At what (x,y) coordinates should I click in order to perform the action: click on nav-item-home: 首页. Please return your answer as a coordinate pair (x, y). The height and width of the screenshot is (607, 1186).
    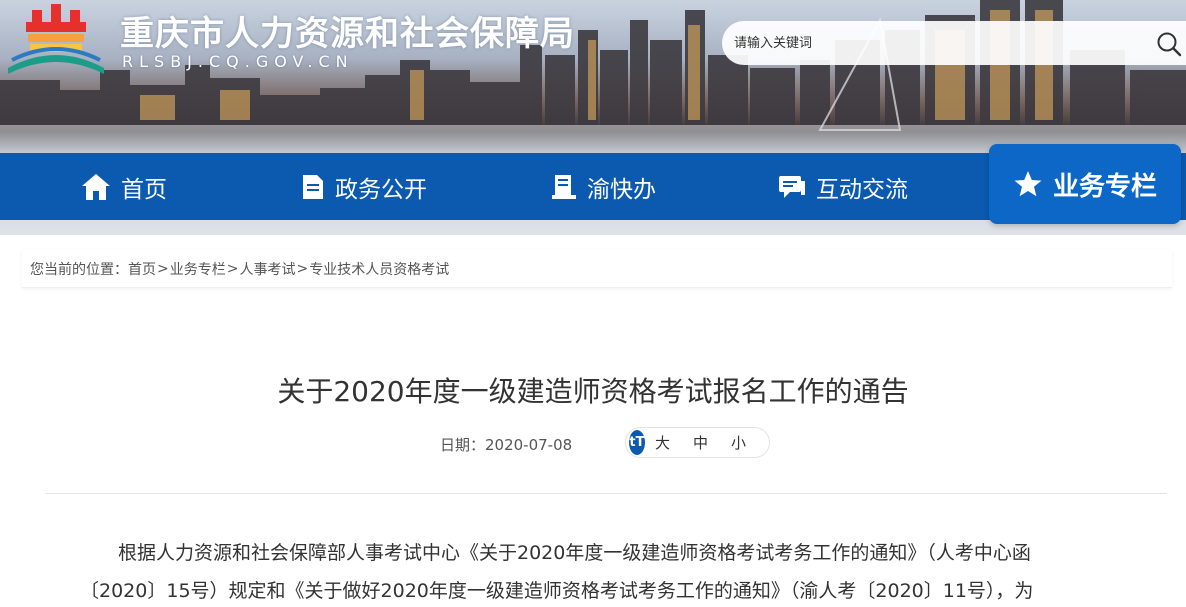
    Looking at the image, I should click on (123, 186).